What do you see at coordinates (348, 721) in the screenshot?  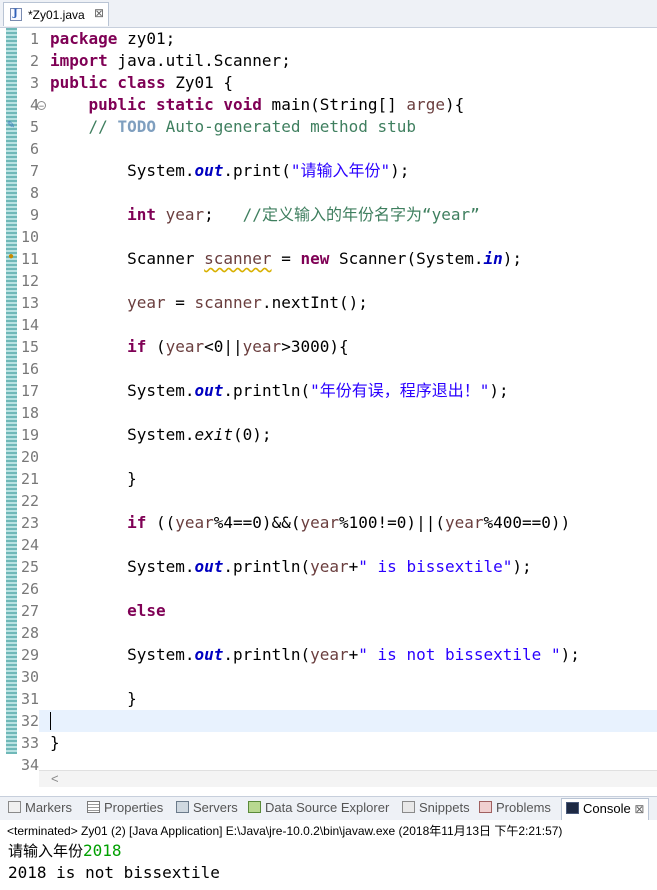 I see `current-line-highlight` at bounding box center [348, 721].